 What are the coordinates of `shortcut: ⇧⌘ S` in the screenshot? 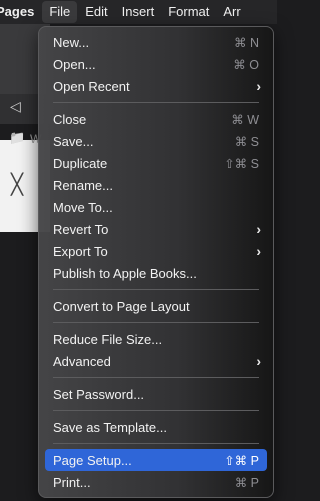 It's located at (241, 163).